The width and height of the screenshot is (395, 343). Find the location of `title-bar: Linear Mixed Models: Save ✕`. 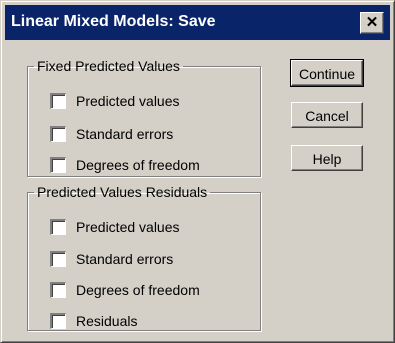

title-bar: Linear Mixed Models: Save ✕ is located at coordinates (197, 22).